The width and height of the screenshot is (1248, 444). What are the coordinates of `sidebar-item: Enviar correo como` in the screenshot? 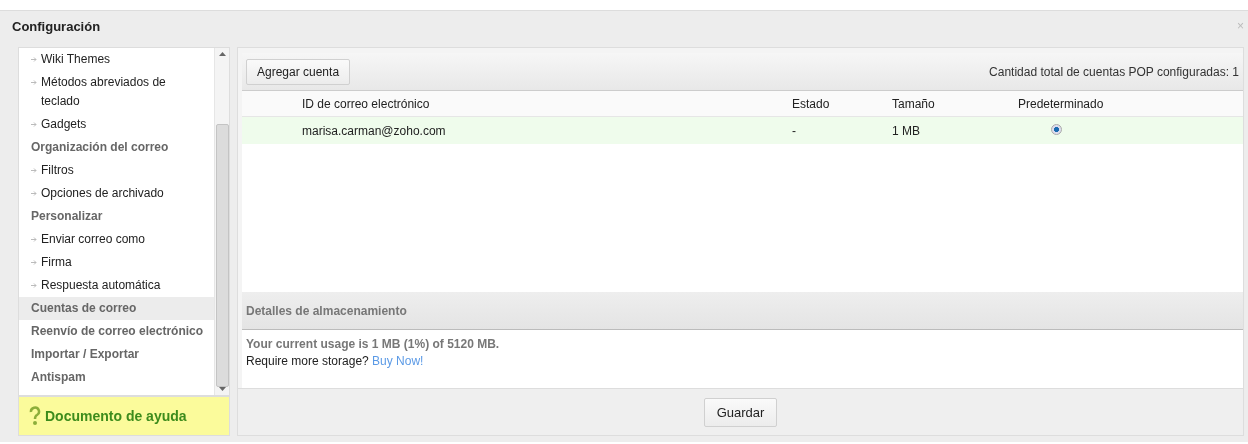 It's located at (116, 239).